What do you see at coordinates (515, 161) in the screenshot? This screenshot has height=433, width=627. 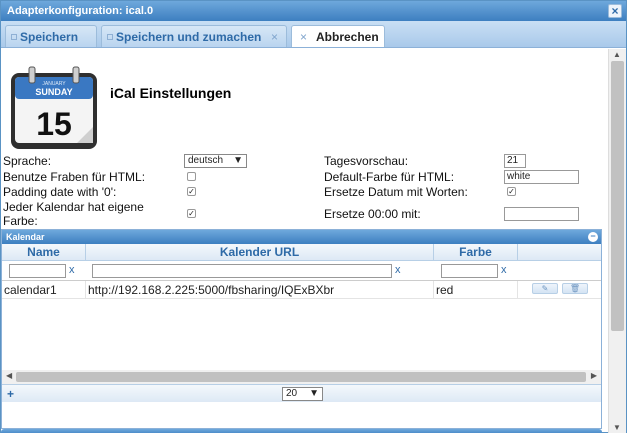 I see `day-preview-input: 21` at bounding box center [515, 161].